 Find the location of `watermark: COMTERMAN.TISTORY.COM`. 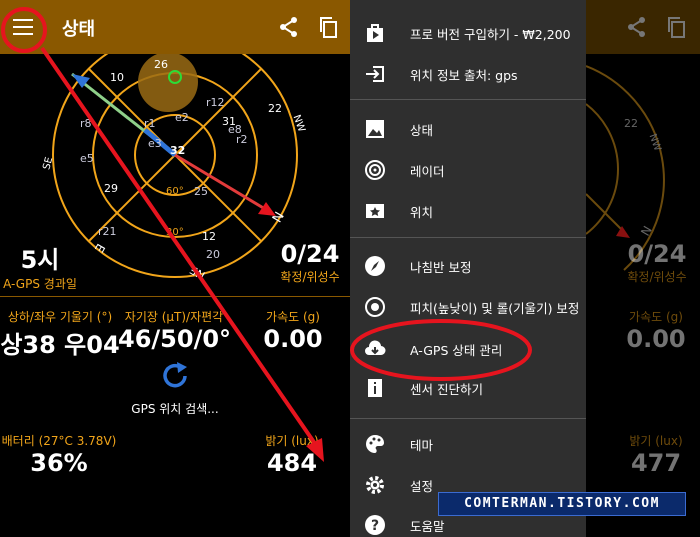

watermark: COMTERMAN.TISTORY.COM is located at coordinates (562, 504).